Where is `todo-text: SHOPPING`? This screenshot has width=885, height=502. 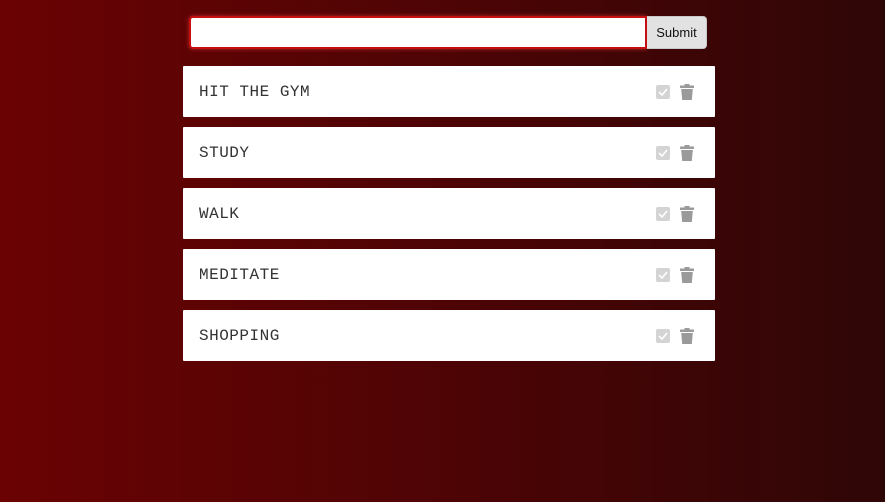
todo-text: SHOPPING is located at coordinates (239, 335).